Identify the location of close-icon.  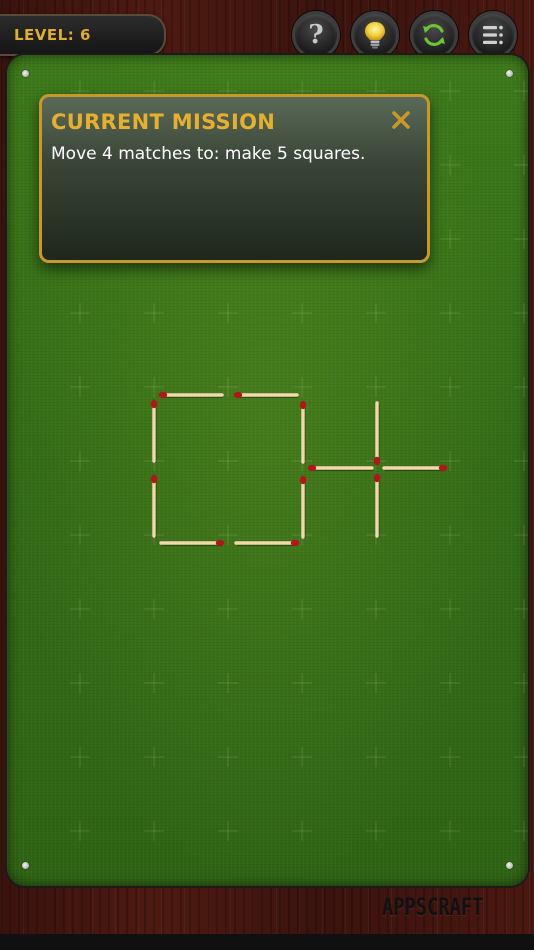
(401, 120).